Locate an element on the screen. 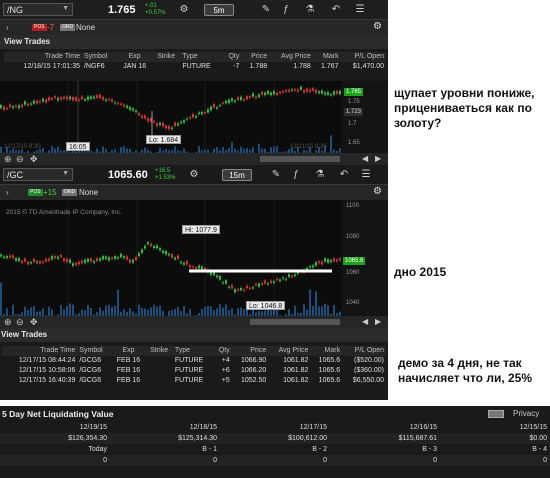 This screenshot has height=478, width=550. gc-trades-header-cell: Mark is located at coordinates (326, 351).